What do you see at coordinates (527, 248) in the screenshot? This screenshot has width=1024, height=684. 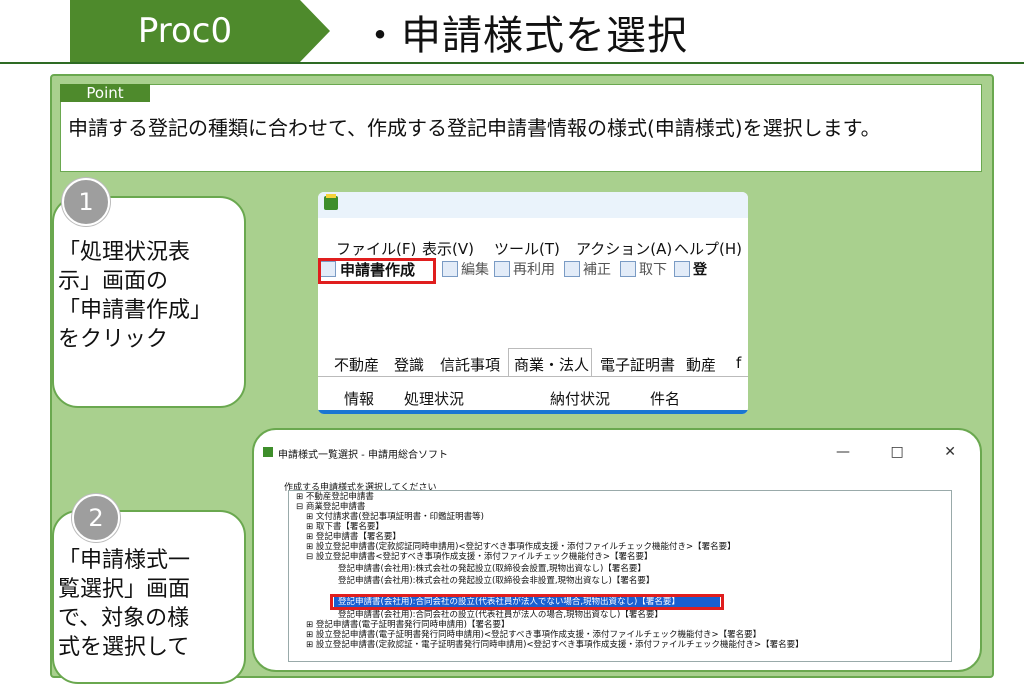 I see `menu-tools: ツール(T)` at bounding box center [527, 248].